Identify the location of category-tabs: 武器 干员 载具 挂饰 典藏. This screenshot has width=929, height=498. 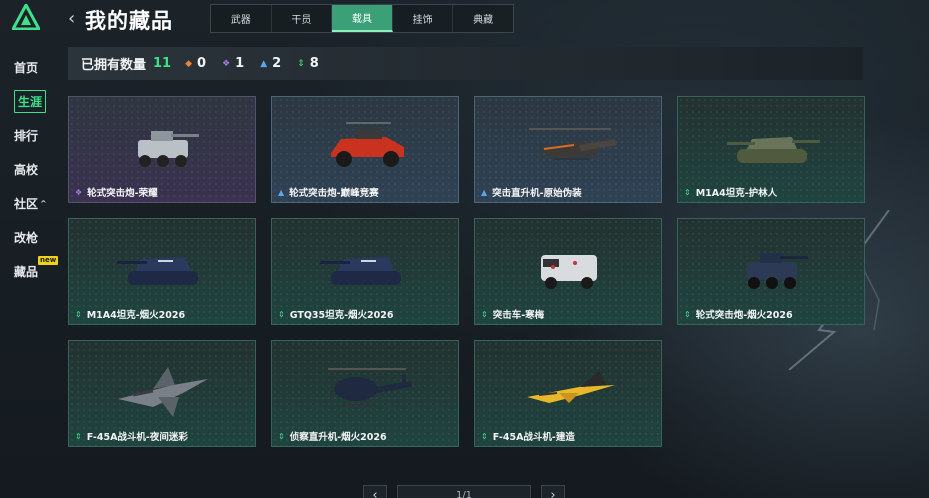
(362, 18).